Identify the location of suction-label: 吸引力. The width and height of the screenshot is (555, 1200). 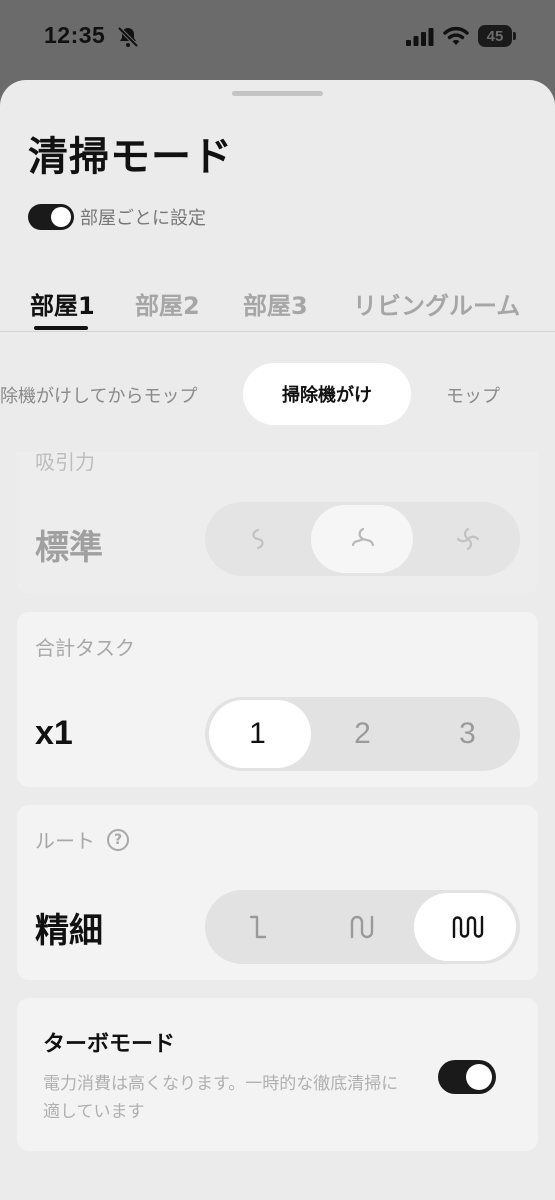
(65, 462).